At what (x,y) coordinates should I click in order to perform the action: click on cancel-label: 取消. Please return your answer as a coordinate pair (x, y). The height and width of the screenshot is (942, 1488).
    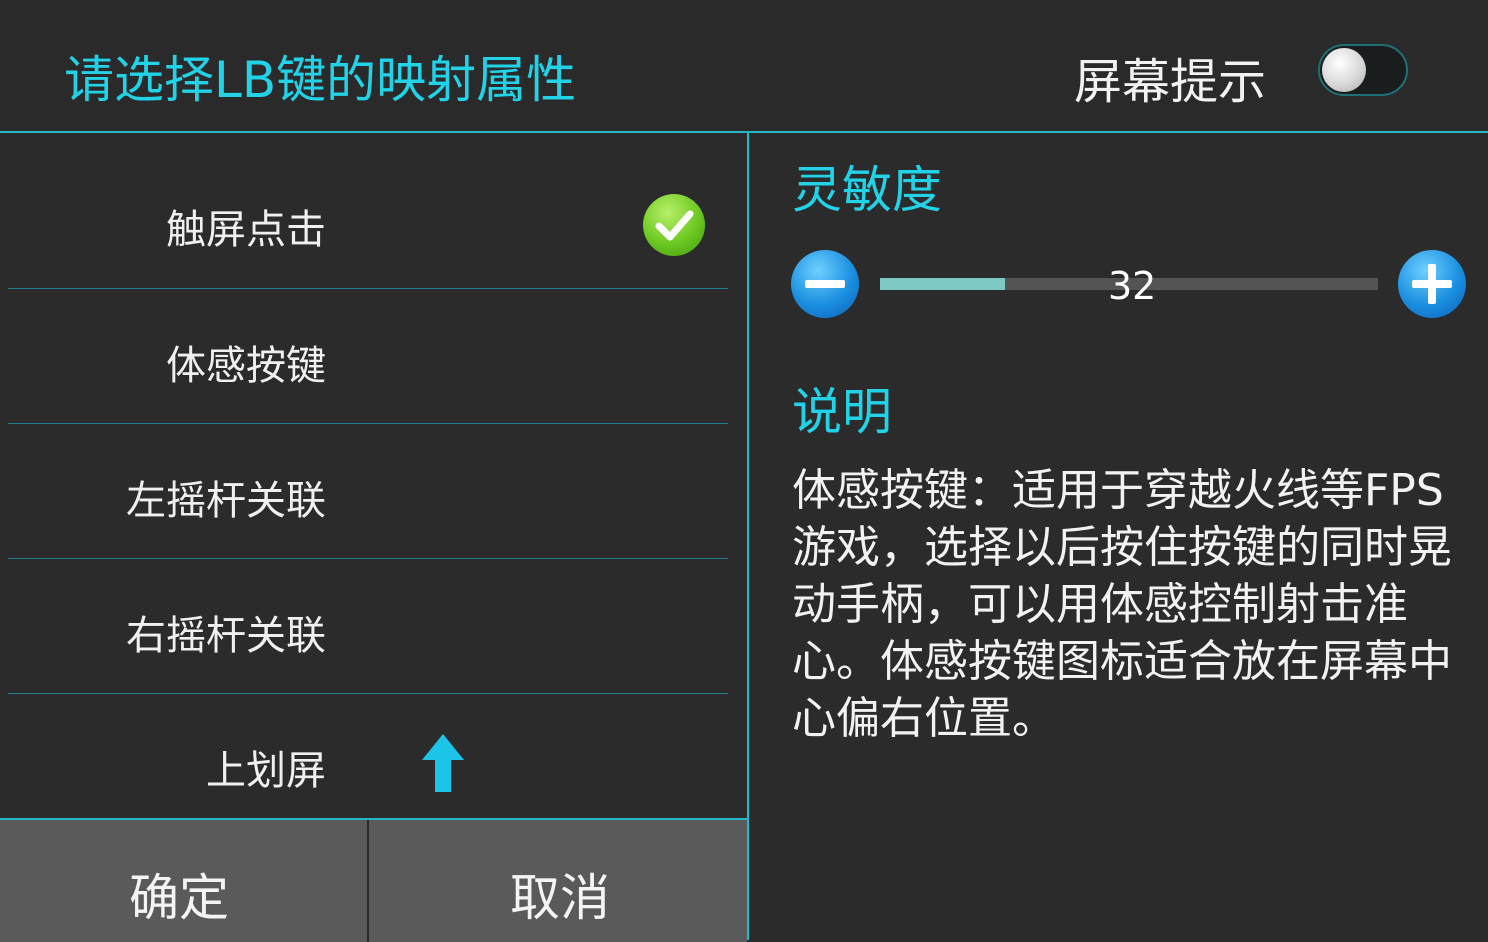
    Looking at the image, I should click on (560, 898).